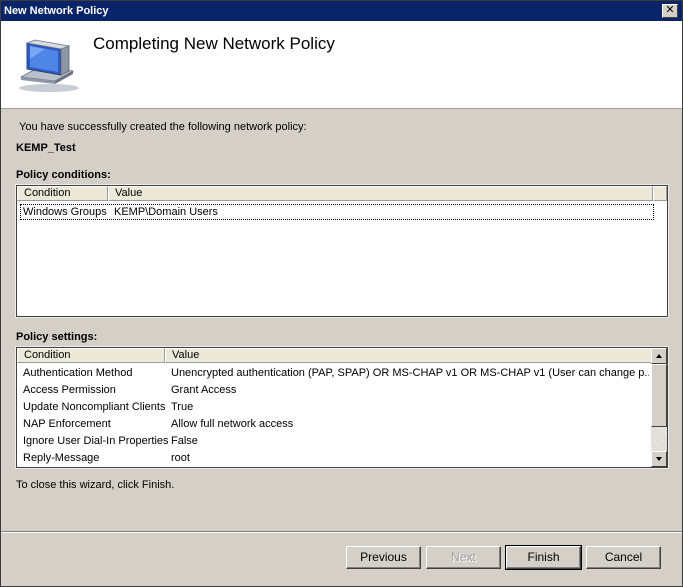 This screenshot has height=587, width=683. What do you see at coordinates (341, 532) in the screenshot?
I see `footer-separator` at bounding box center [341, 532].